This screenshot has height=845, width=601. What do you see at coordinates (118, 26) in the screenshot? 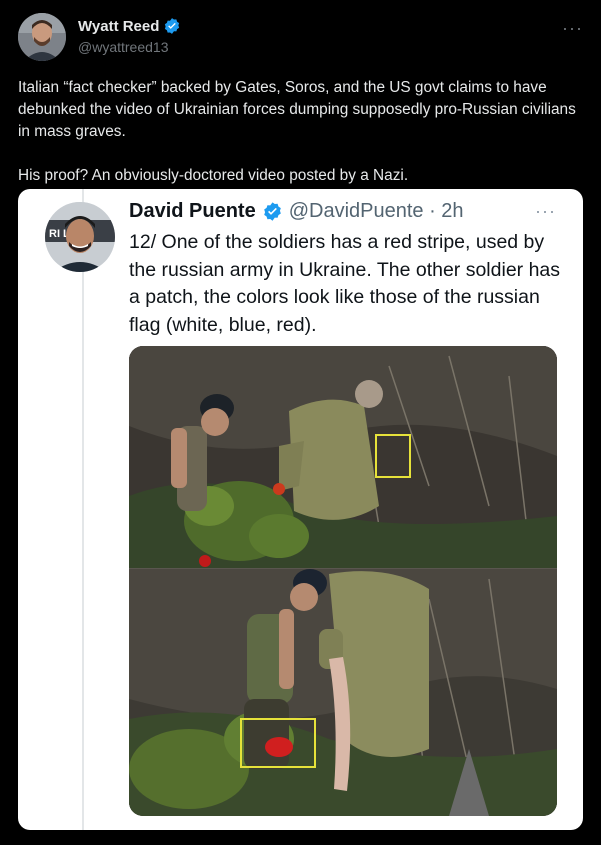
I see `author-name: Wyatt Reed` at bounding box center [118, 26].